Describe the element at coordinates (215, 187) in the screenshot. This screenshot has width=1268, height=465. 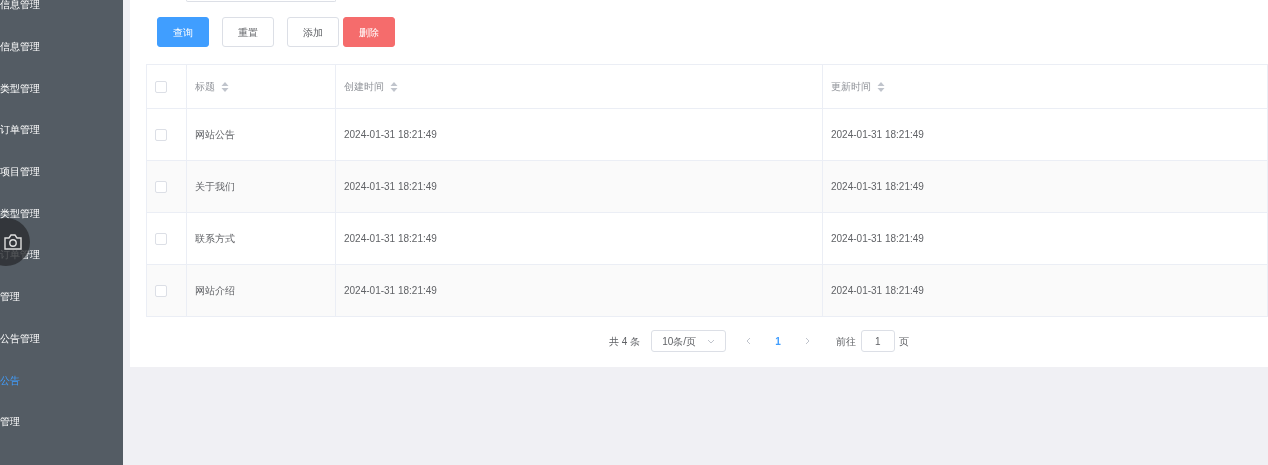
I see `table-cell-text: 关于我们` at that location.